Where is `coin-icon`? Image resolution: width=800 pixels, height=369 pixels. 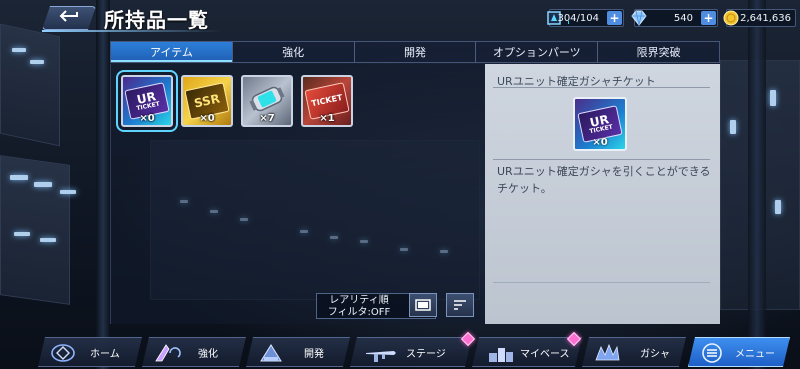 coin-icon is located at coordinates (731, 18).